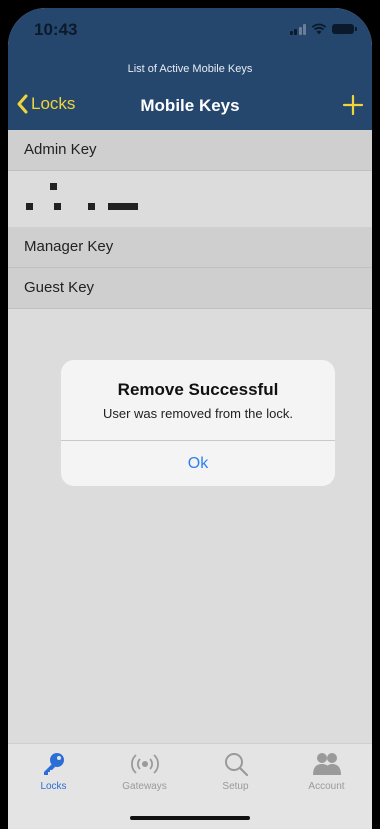 The height and width of the screenshot is (829, 380). Describe the element at coordinates (326, 786) in the screenshot. I see `tab-label: Account` at that location.